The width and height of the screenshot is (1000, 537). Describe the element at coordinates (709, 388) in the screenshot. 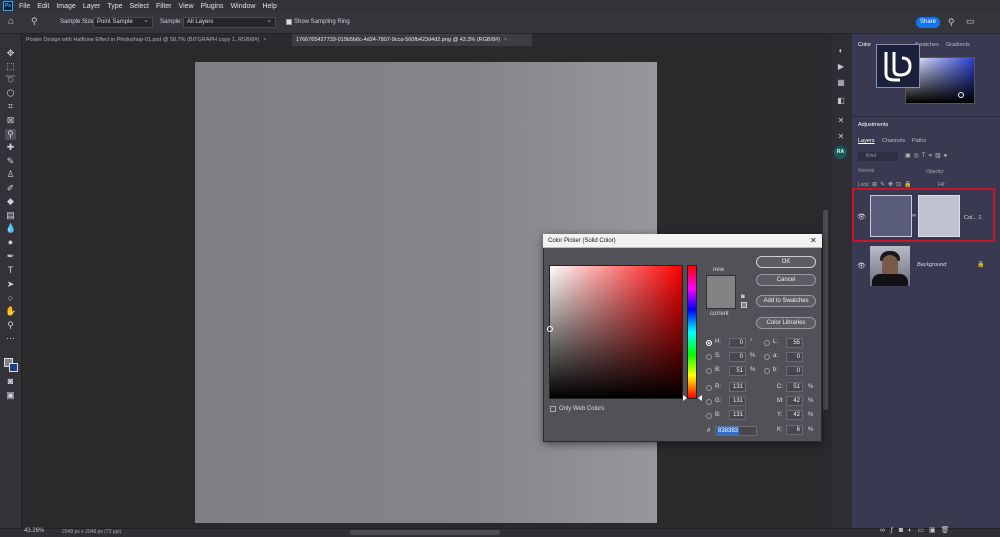

I see `radio-r` at that location.